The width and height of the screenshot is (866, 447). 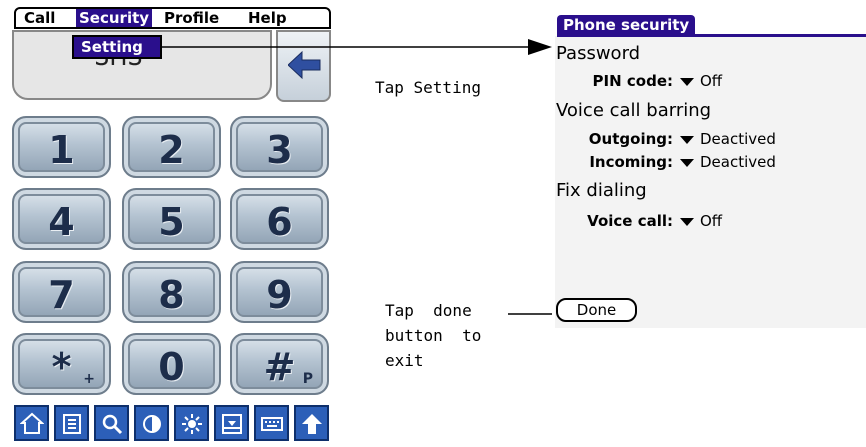 What do you see at coordinates (701, 81) in the screenshot?
I see `pin-code-picker: Off` at bounding box center [701, 81].